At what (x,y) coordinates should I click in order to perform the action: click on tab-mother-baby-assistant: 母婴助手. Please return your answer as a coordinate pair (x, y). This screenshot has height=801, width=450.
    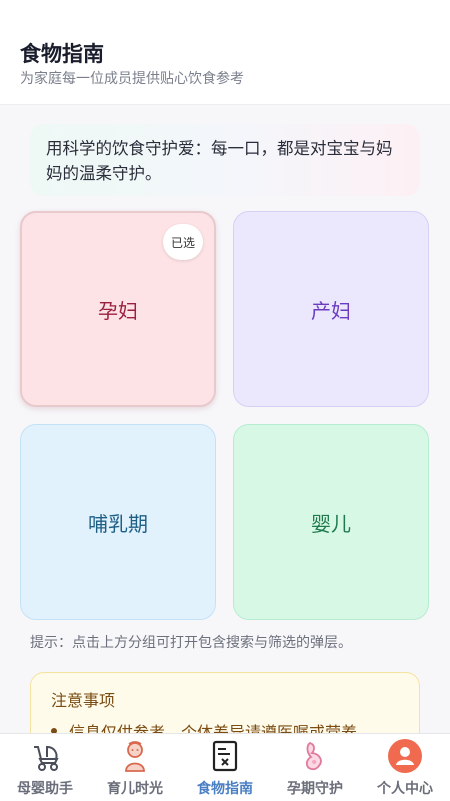
    Looking at the image, I should click on (45, 767).